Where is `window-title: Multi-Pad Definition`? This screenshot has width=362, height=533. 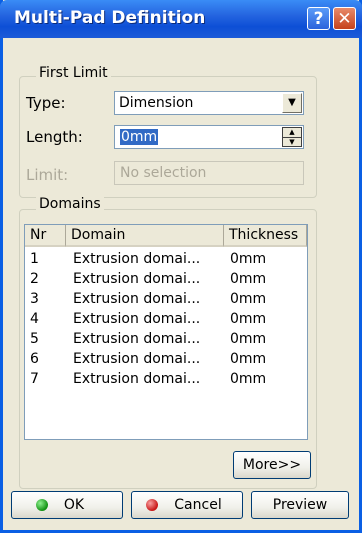 window-title: Multi-Pad Definition is located at coordinates (110, 18).